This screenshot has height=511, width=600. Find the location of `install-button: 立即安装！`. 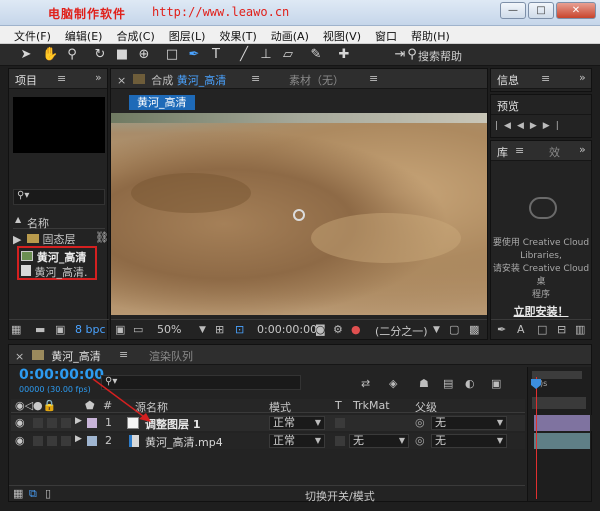

install-button: 立即安装！ is located at coordinates (541, 311).